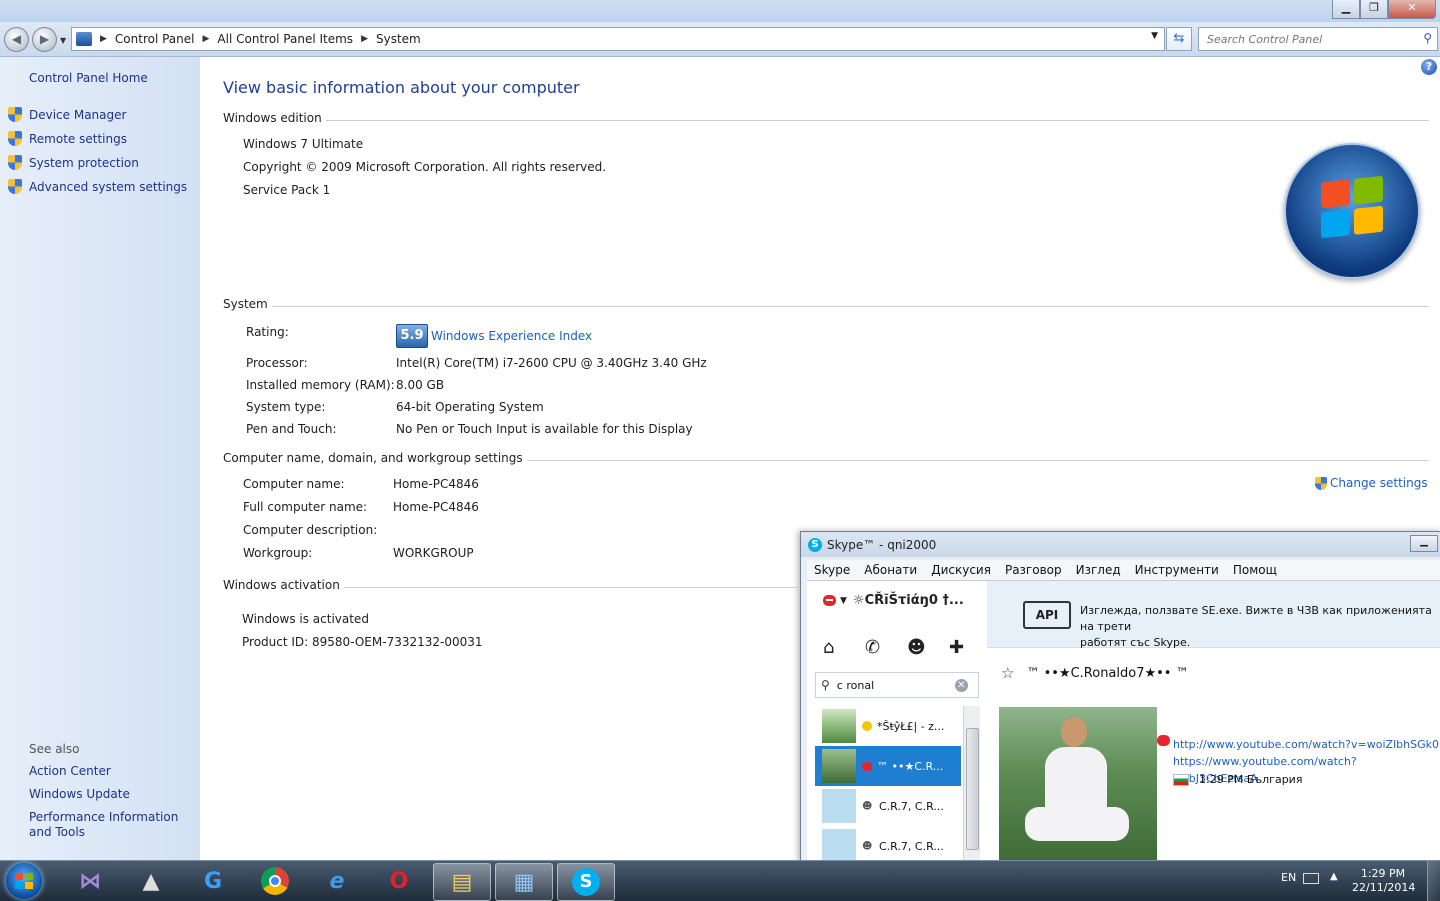 The image size is (1440, 901). I want to click on photo-legs, so click(1077, 824).